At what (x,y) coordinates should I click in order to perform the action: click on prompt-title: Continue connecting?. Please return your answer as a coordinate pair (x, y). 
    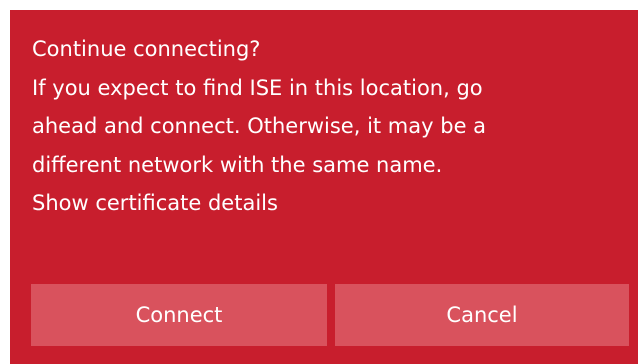
    Looking at the image, I should click on (146, 49).